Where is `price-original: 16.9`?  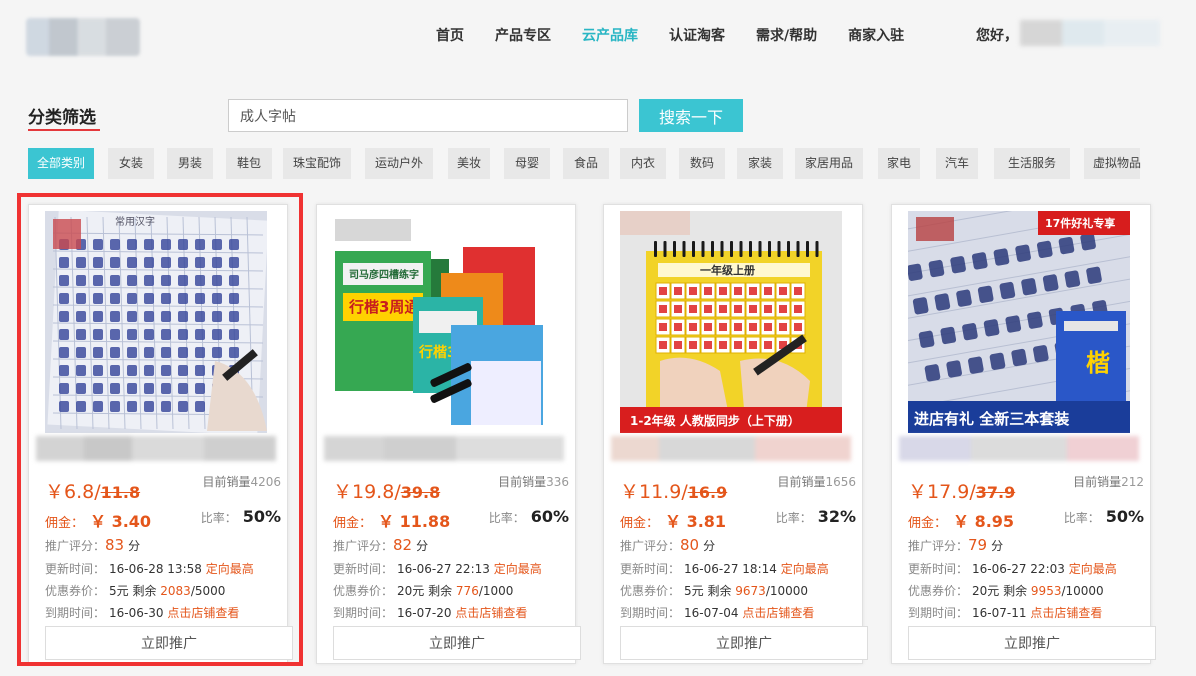
price-original: 16.9 is located at coordinates (707, 492).